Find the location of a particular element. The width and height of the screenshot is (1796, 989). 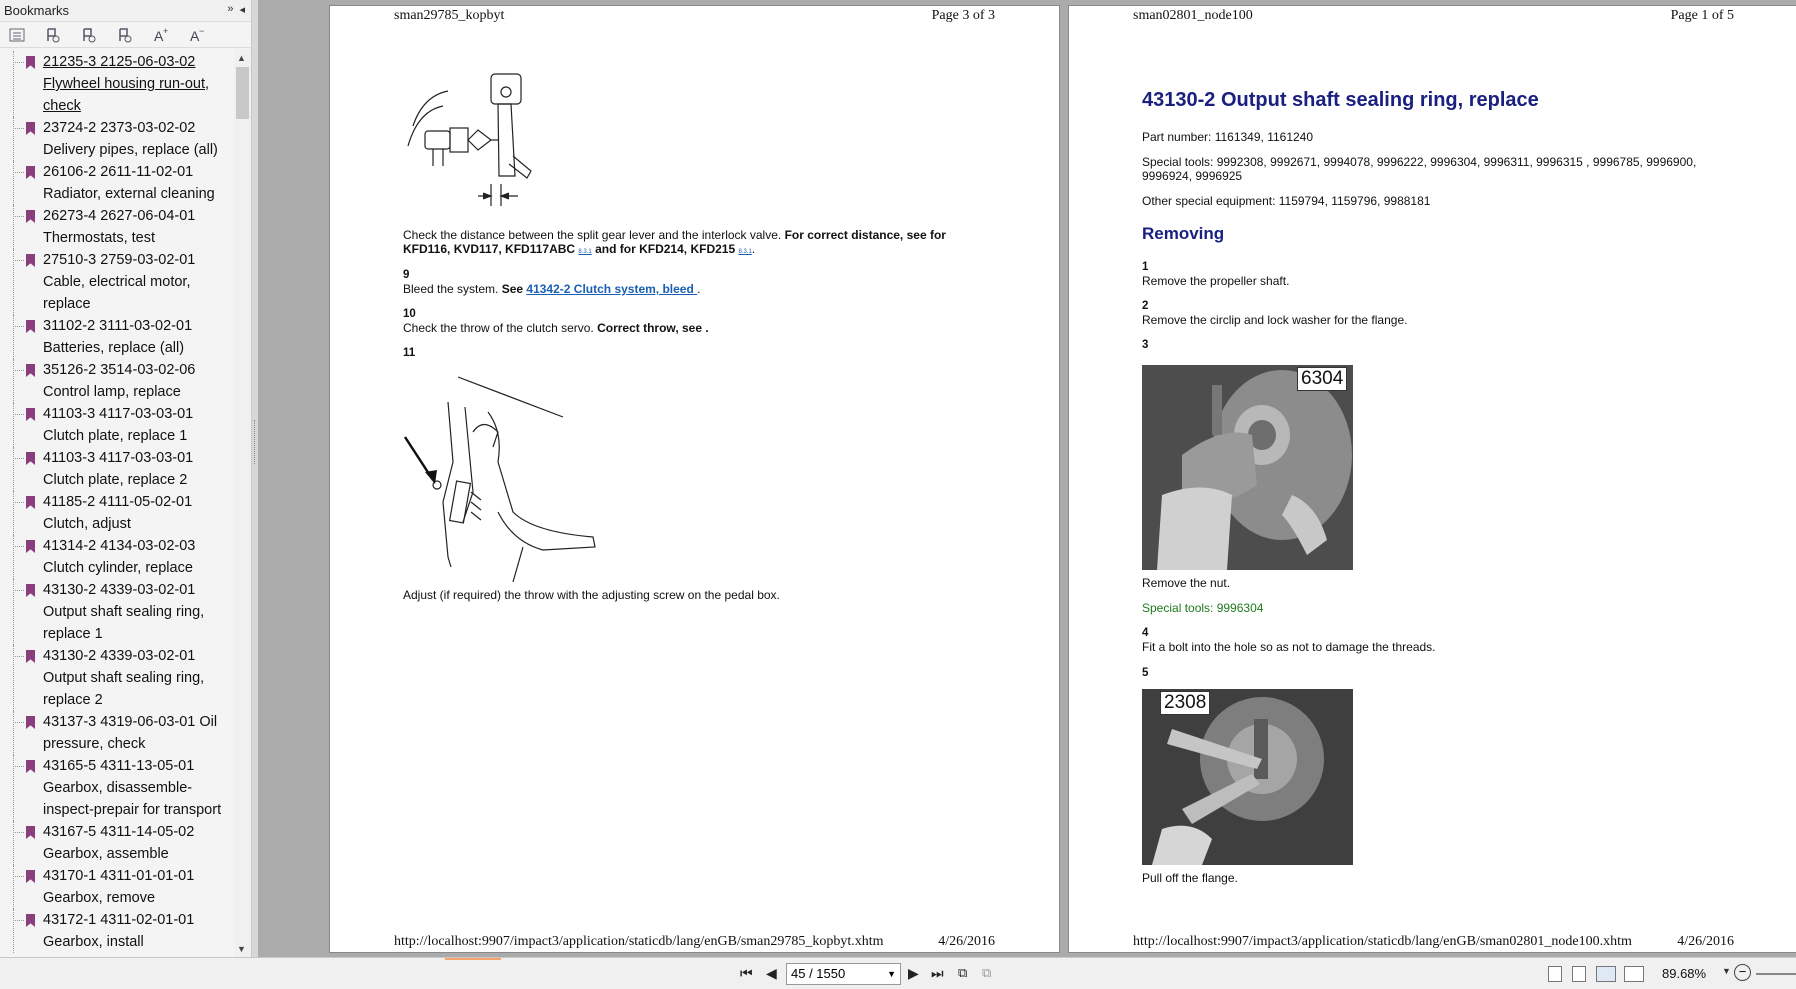

section-heading: Removing is located at coordinates (1183, 233).